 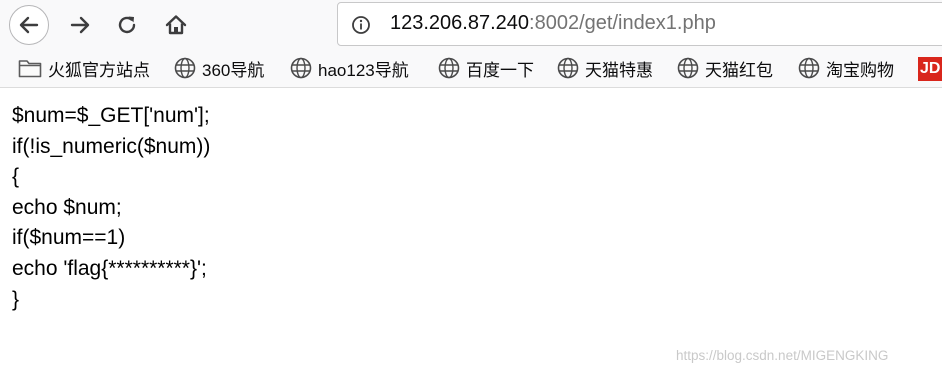 I want to click on bookmark-baidu: 百度一下, so click(x=486, y=68).